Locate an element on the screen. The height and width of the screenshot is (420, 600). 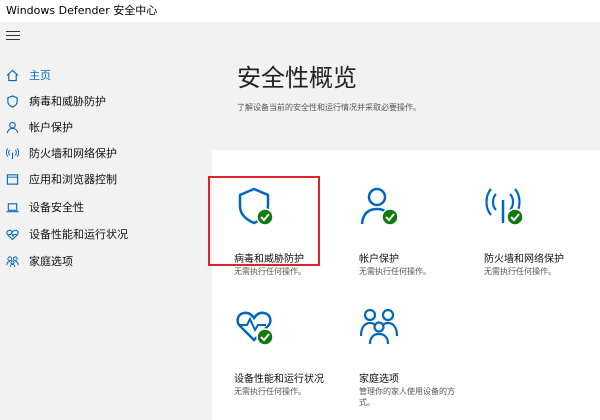
person-check-icon is located at coordinates (379, 206).